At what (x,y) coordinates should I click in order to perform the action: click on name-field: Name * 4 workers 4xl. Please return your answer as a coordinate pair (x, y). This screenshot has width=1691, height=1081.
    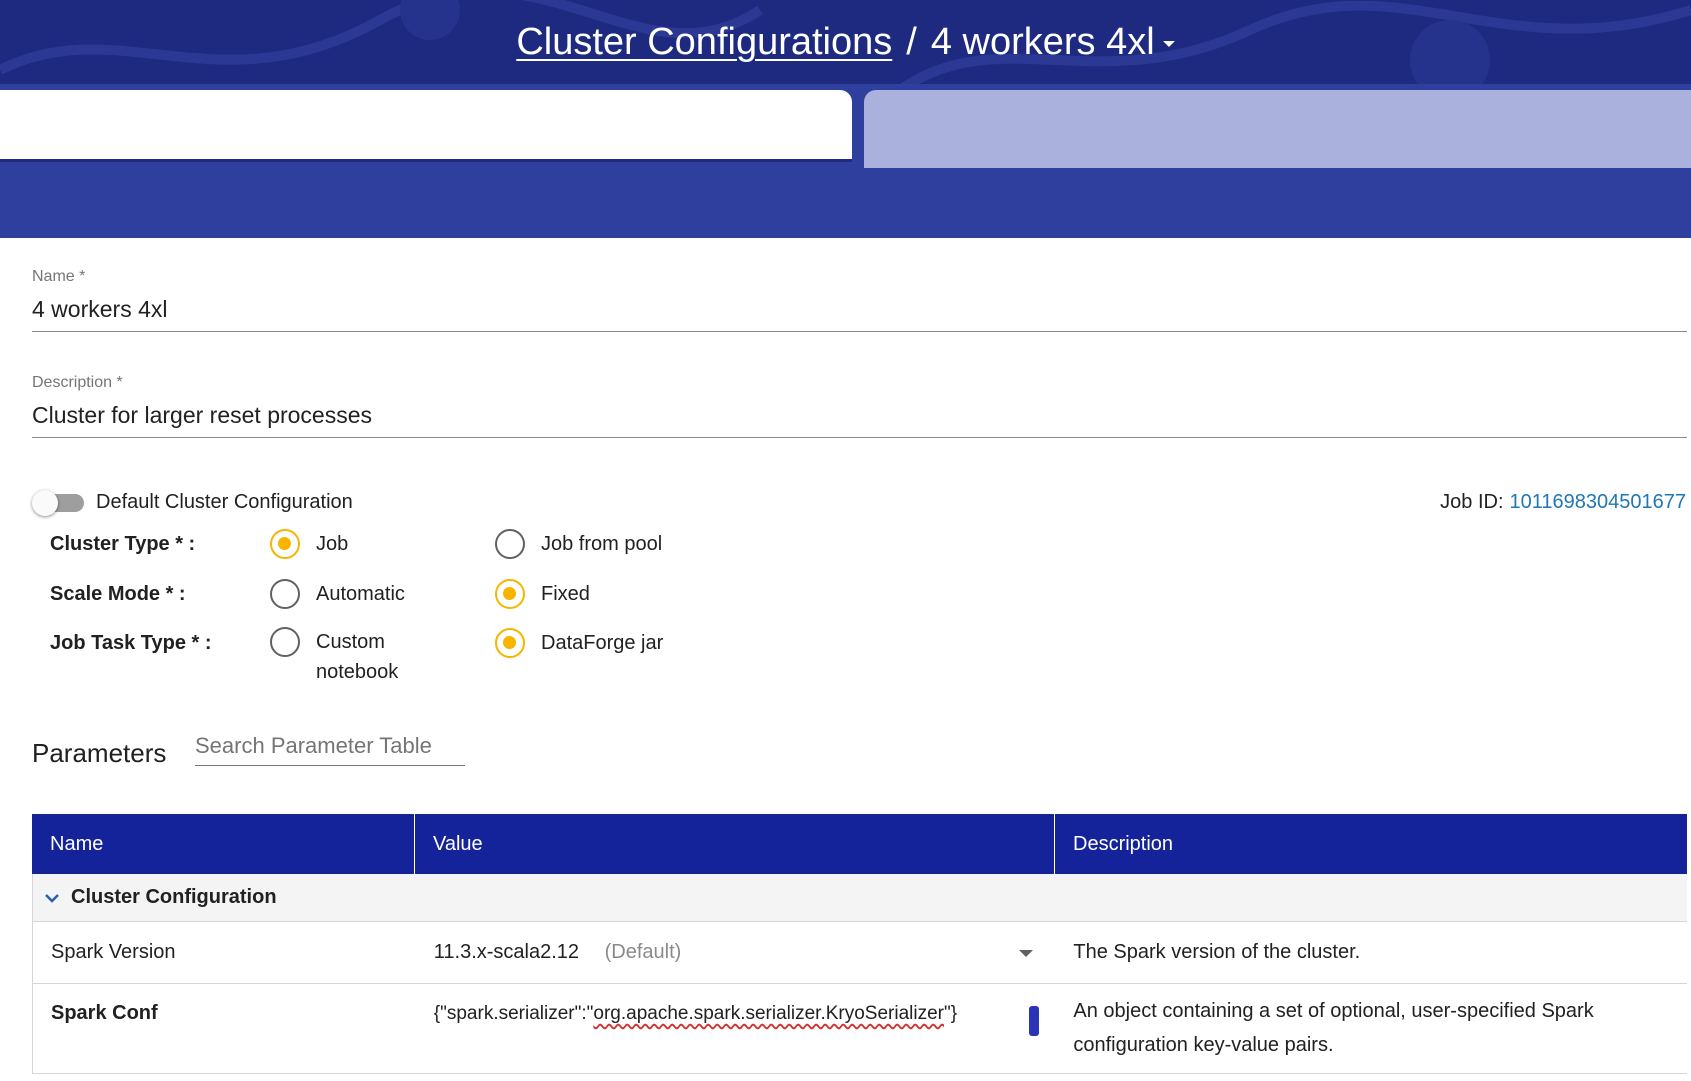
    Looking at the image, I should click on (859, 300).